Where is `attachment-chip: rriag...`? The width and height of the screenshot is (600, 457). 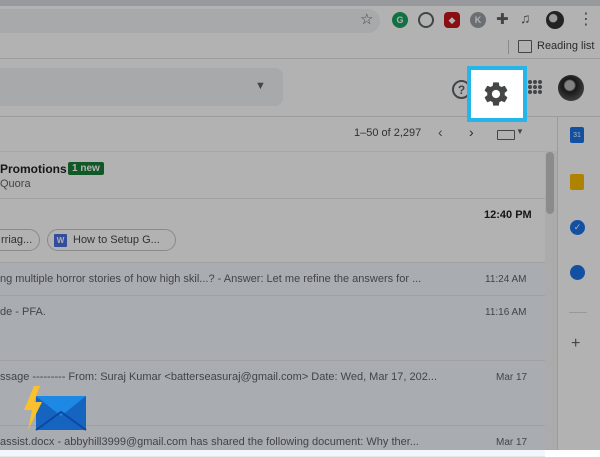 attachment-chip: rriag... is located at coordinates (20, 240).